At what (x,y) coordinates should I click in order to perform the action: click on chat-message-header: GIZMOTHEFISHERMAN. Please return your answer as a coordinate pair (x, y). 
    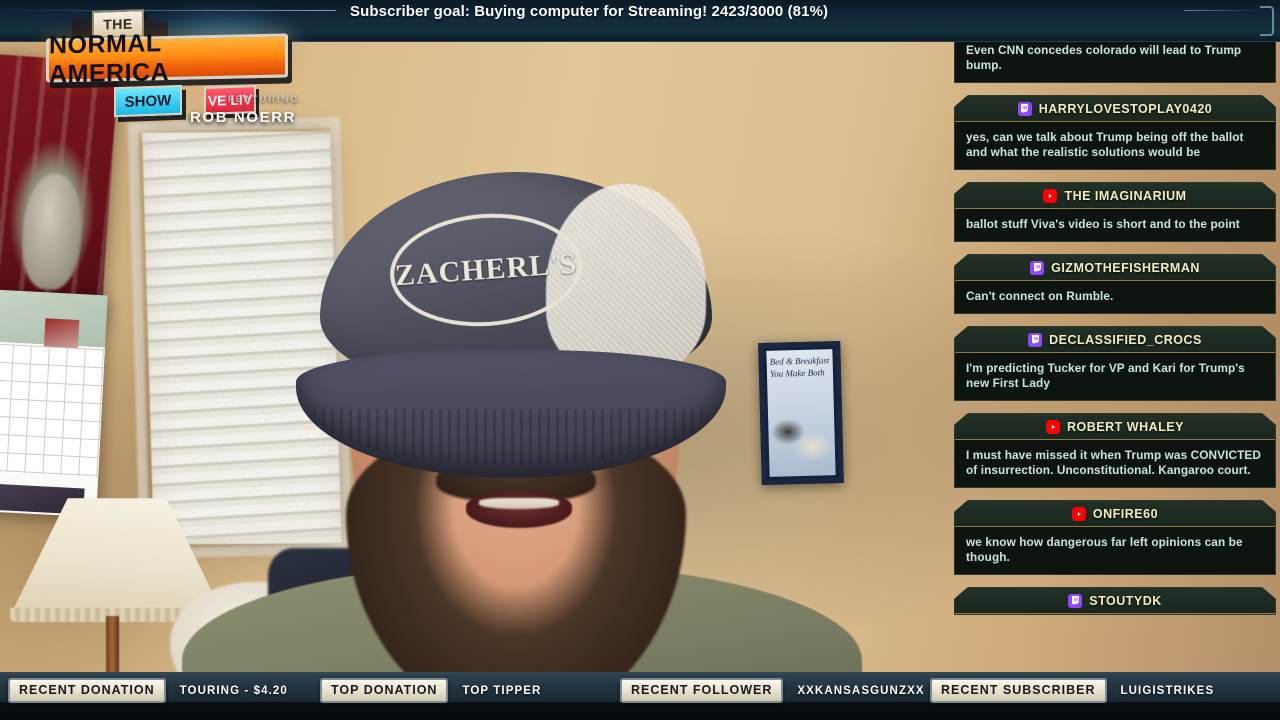
    Looking at the image, I should click on (1115, 268).